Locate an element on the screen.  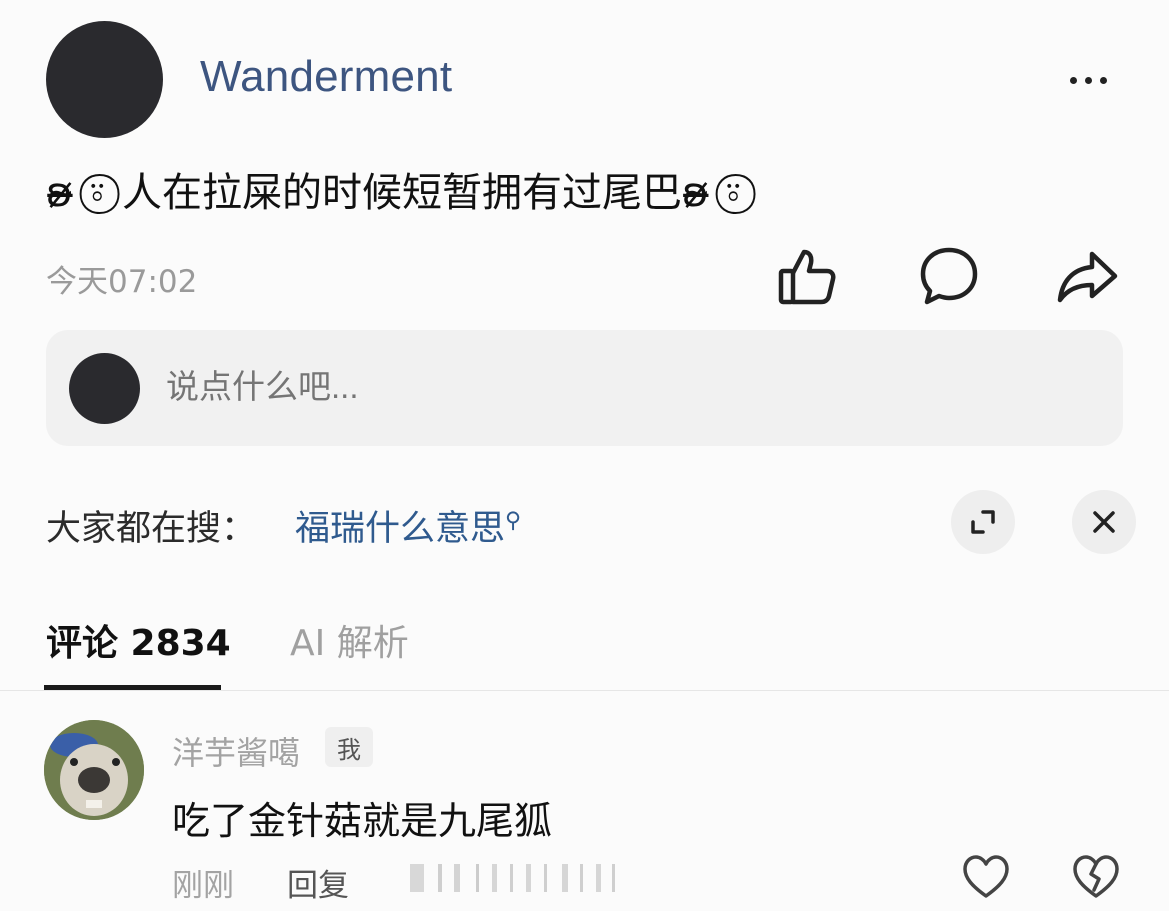
dog-avatar-image is located at coordinates (94, 770).